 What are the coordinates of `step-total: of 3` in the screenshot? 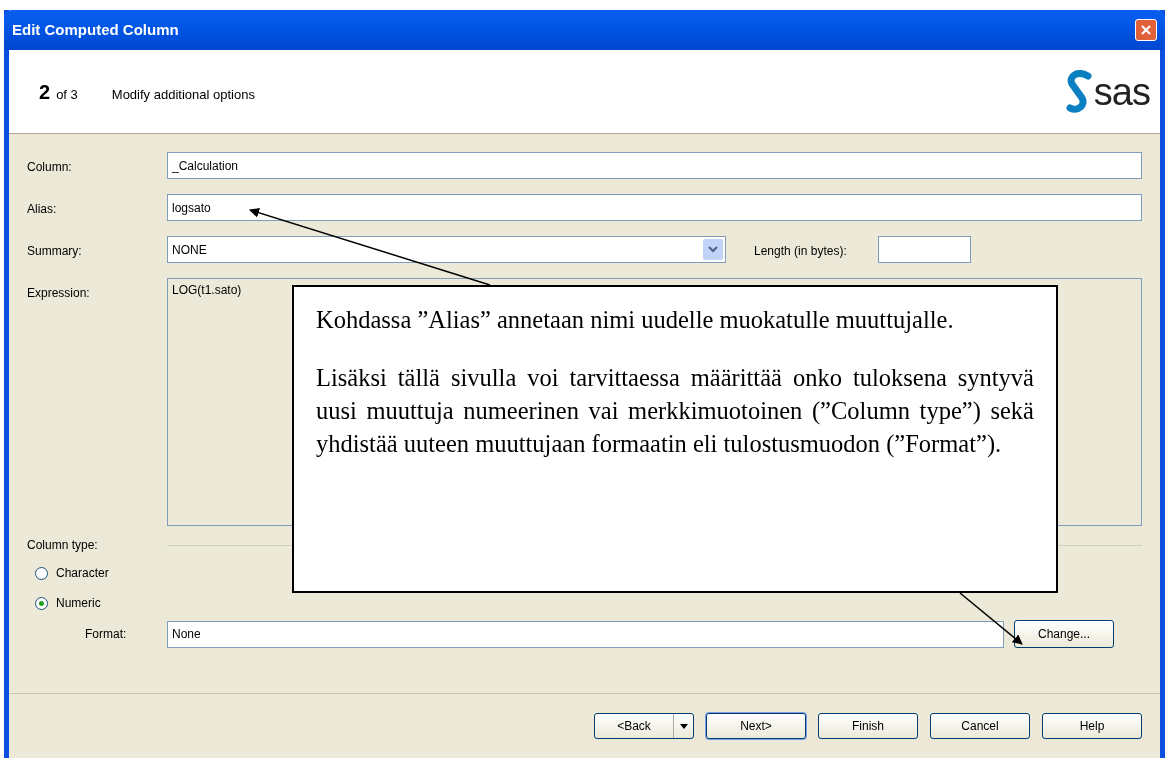 It's located at (67, 94).